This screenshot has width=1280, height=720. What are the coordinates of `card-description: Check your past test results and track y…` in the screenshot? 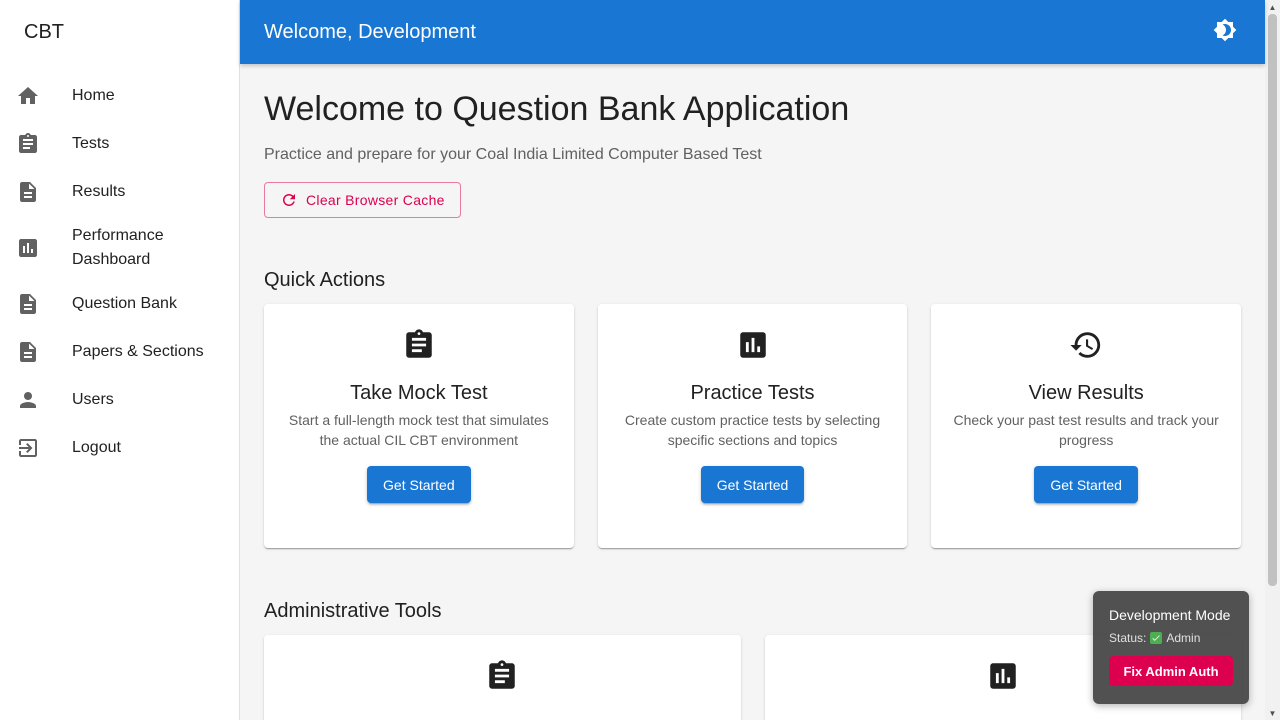 It's located at (1086, 430).